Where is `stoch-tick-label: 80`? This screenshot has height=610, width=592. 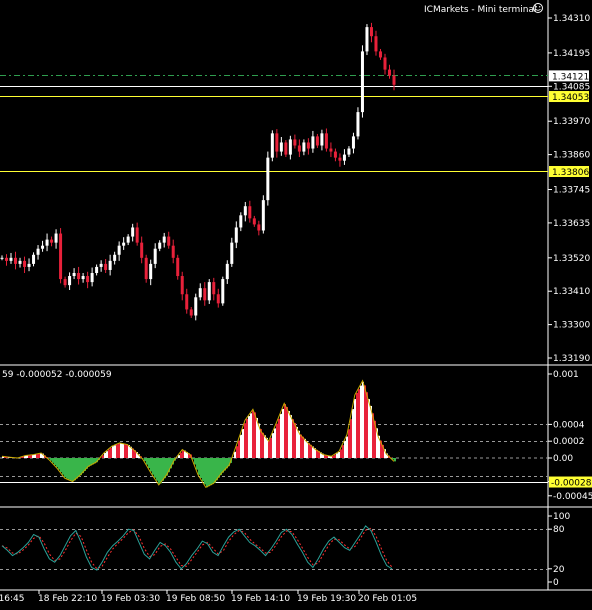
stoch-tick-label: 80 is located at coordinates (559, 530).